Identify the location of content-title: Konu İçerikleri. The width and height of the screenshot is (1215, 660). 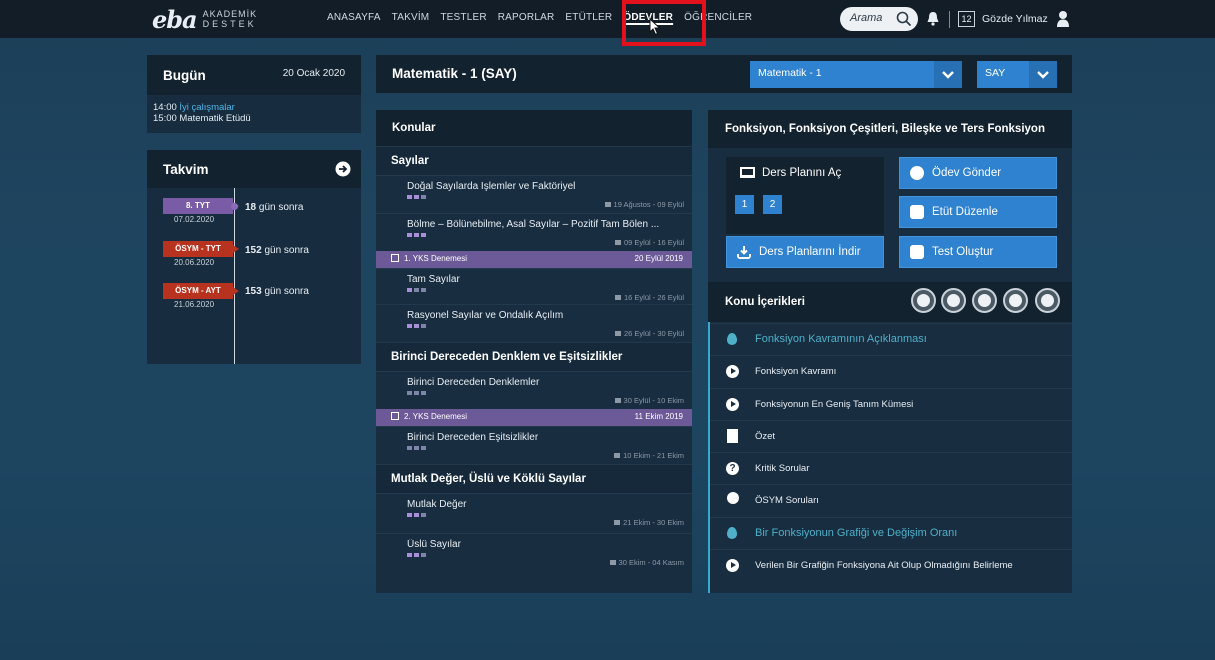
(765, 302).